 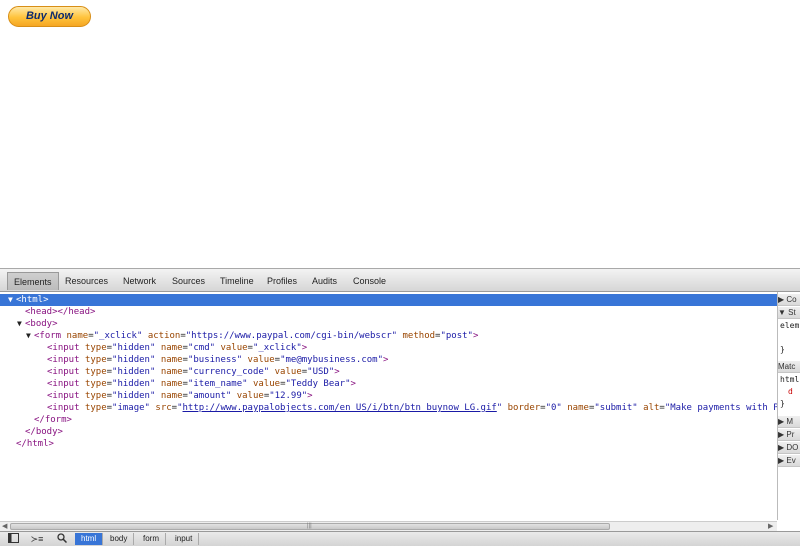 I want to click on breadcrumb-input: input, so click(x=184, y=539).